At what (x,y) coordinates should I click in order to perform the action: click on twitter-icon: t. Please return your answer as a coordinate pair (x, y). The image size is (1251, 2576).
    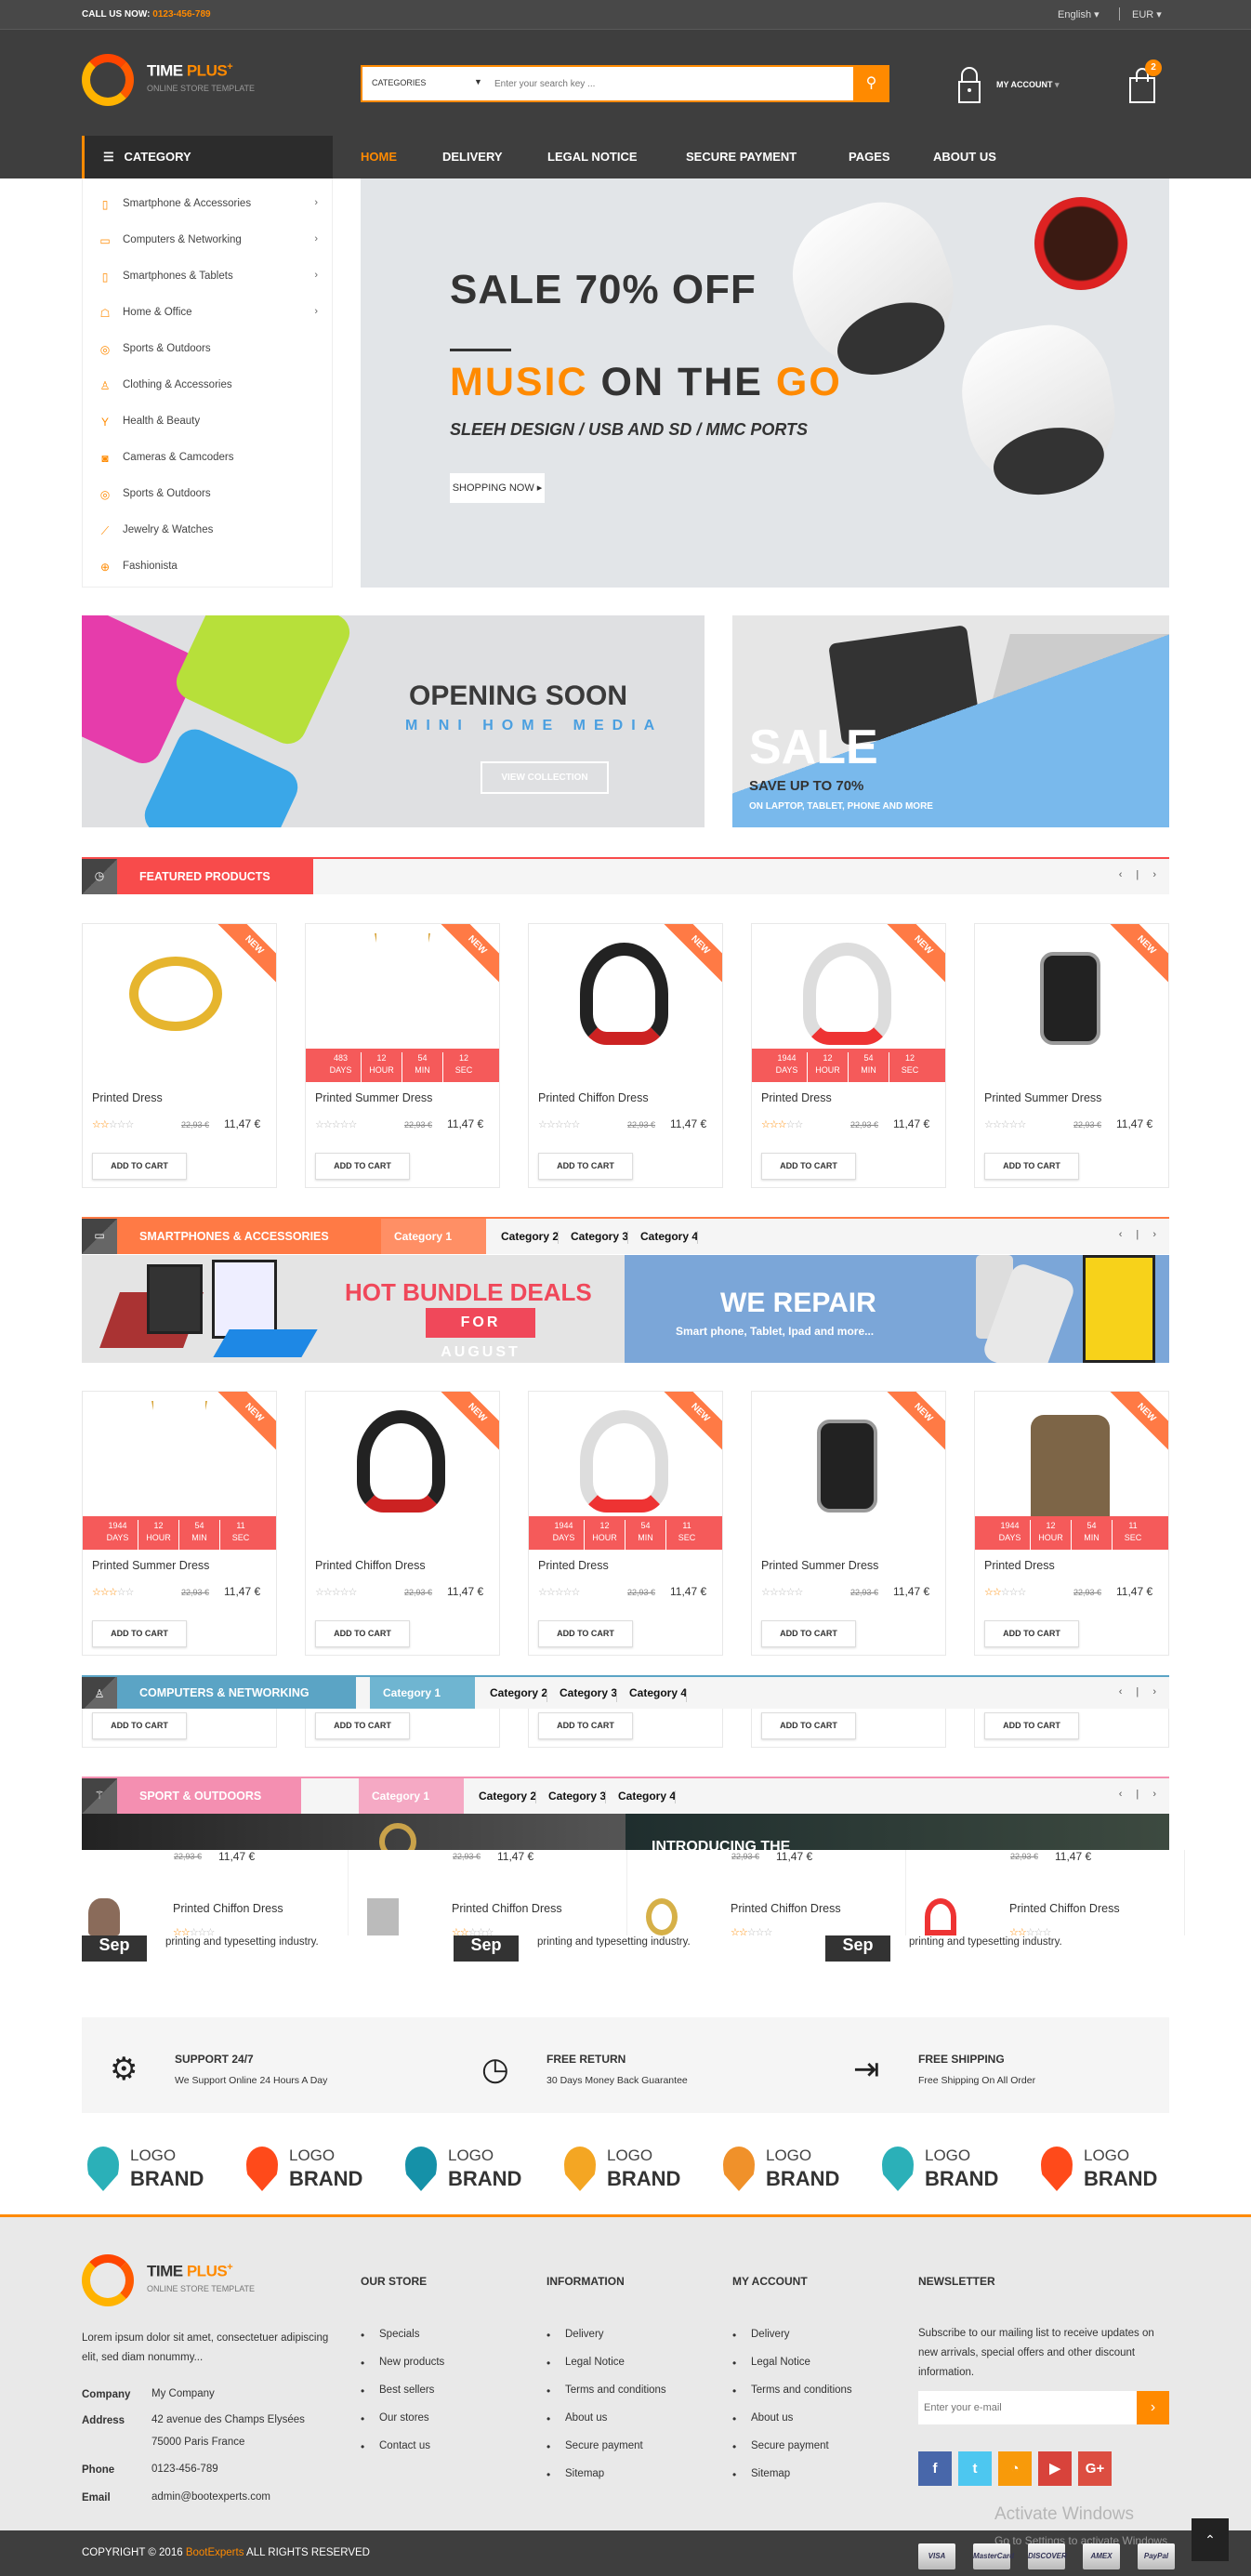
    Looking at the image, I should click on (975, 2468).